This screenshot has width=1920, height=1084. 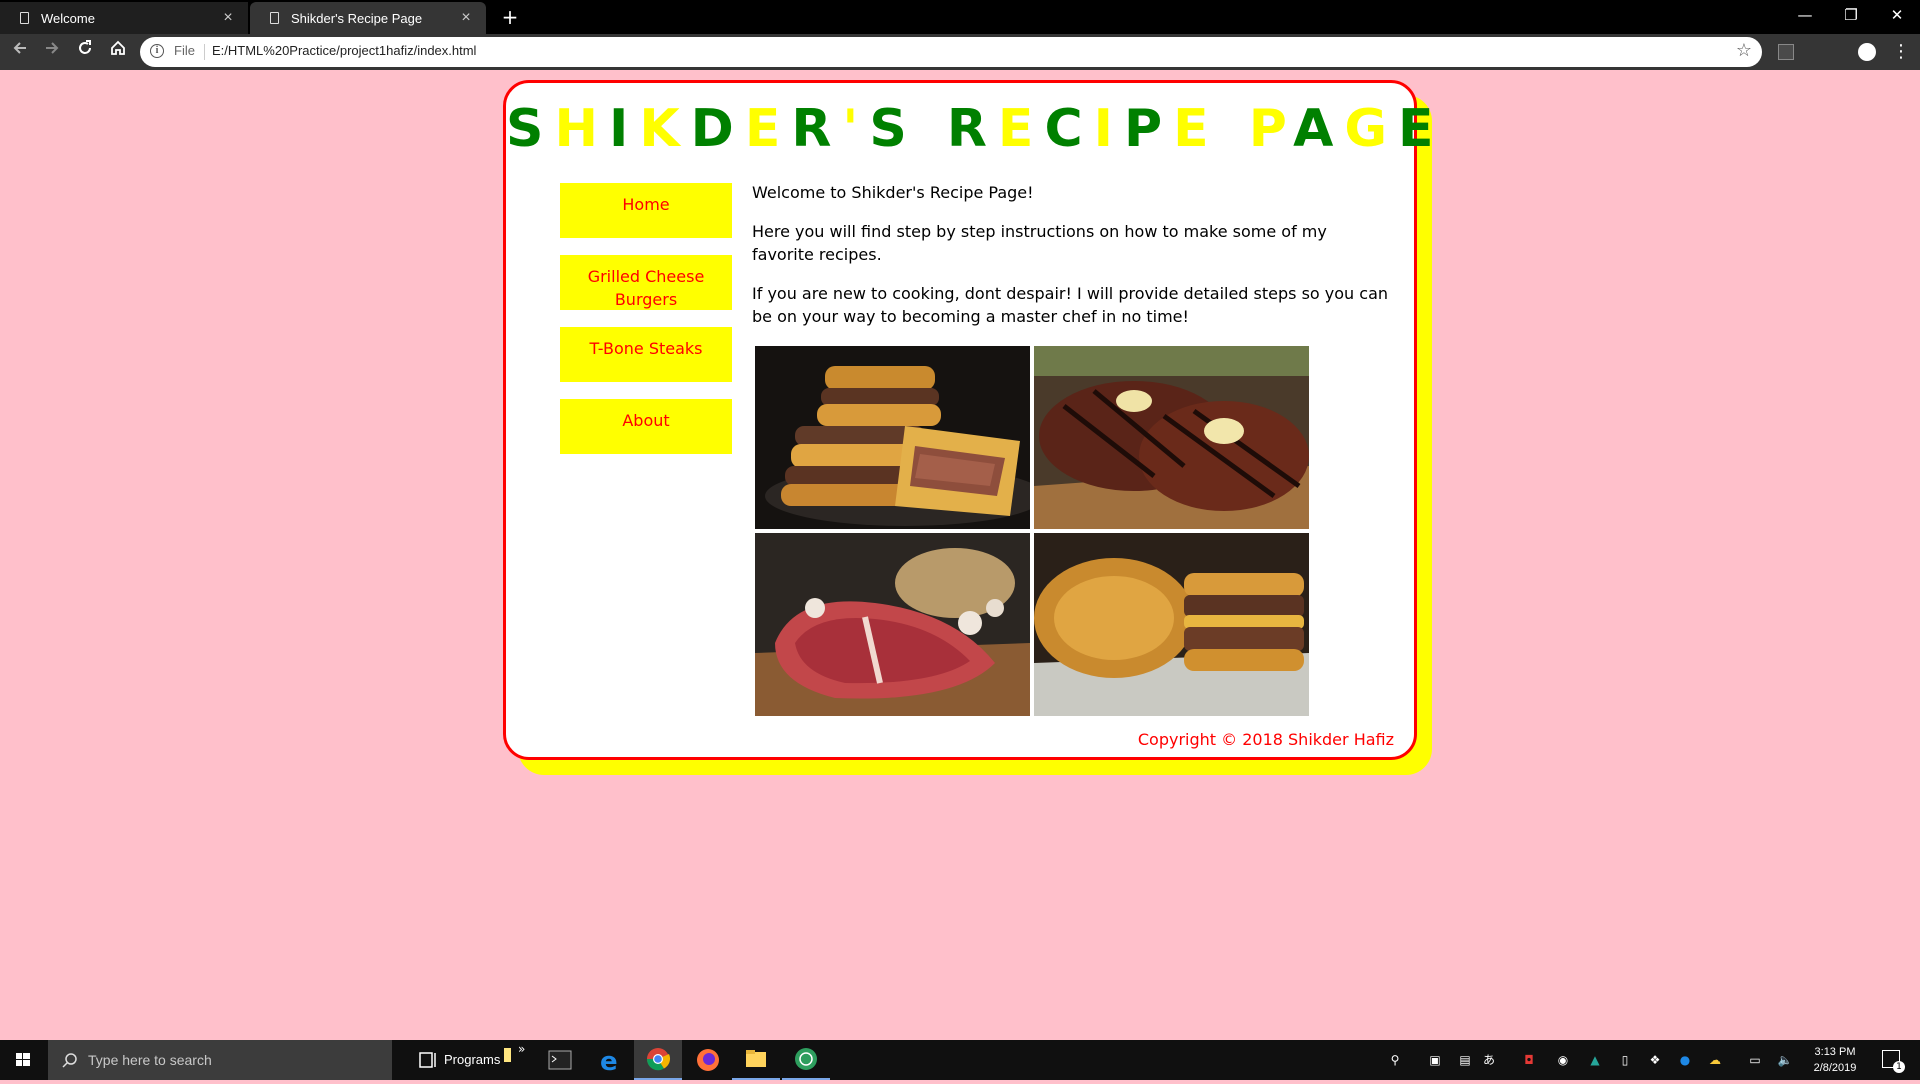 What do you see at coordinates (23, 1060) in the screenshot?
I see `start-button` at bounding box center [23, 1060].